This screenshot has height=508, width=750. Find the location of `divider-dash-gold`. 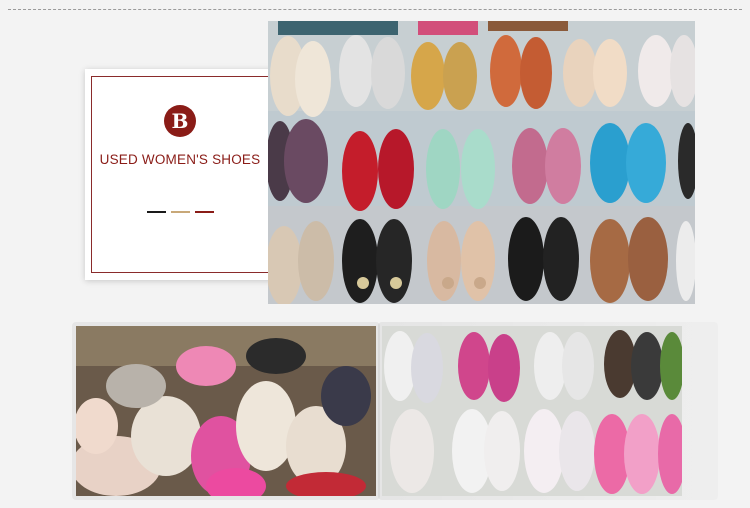

divider-dash-gold is located at coordinates (180, 212).